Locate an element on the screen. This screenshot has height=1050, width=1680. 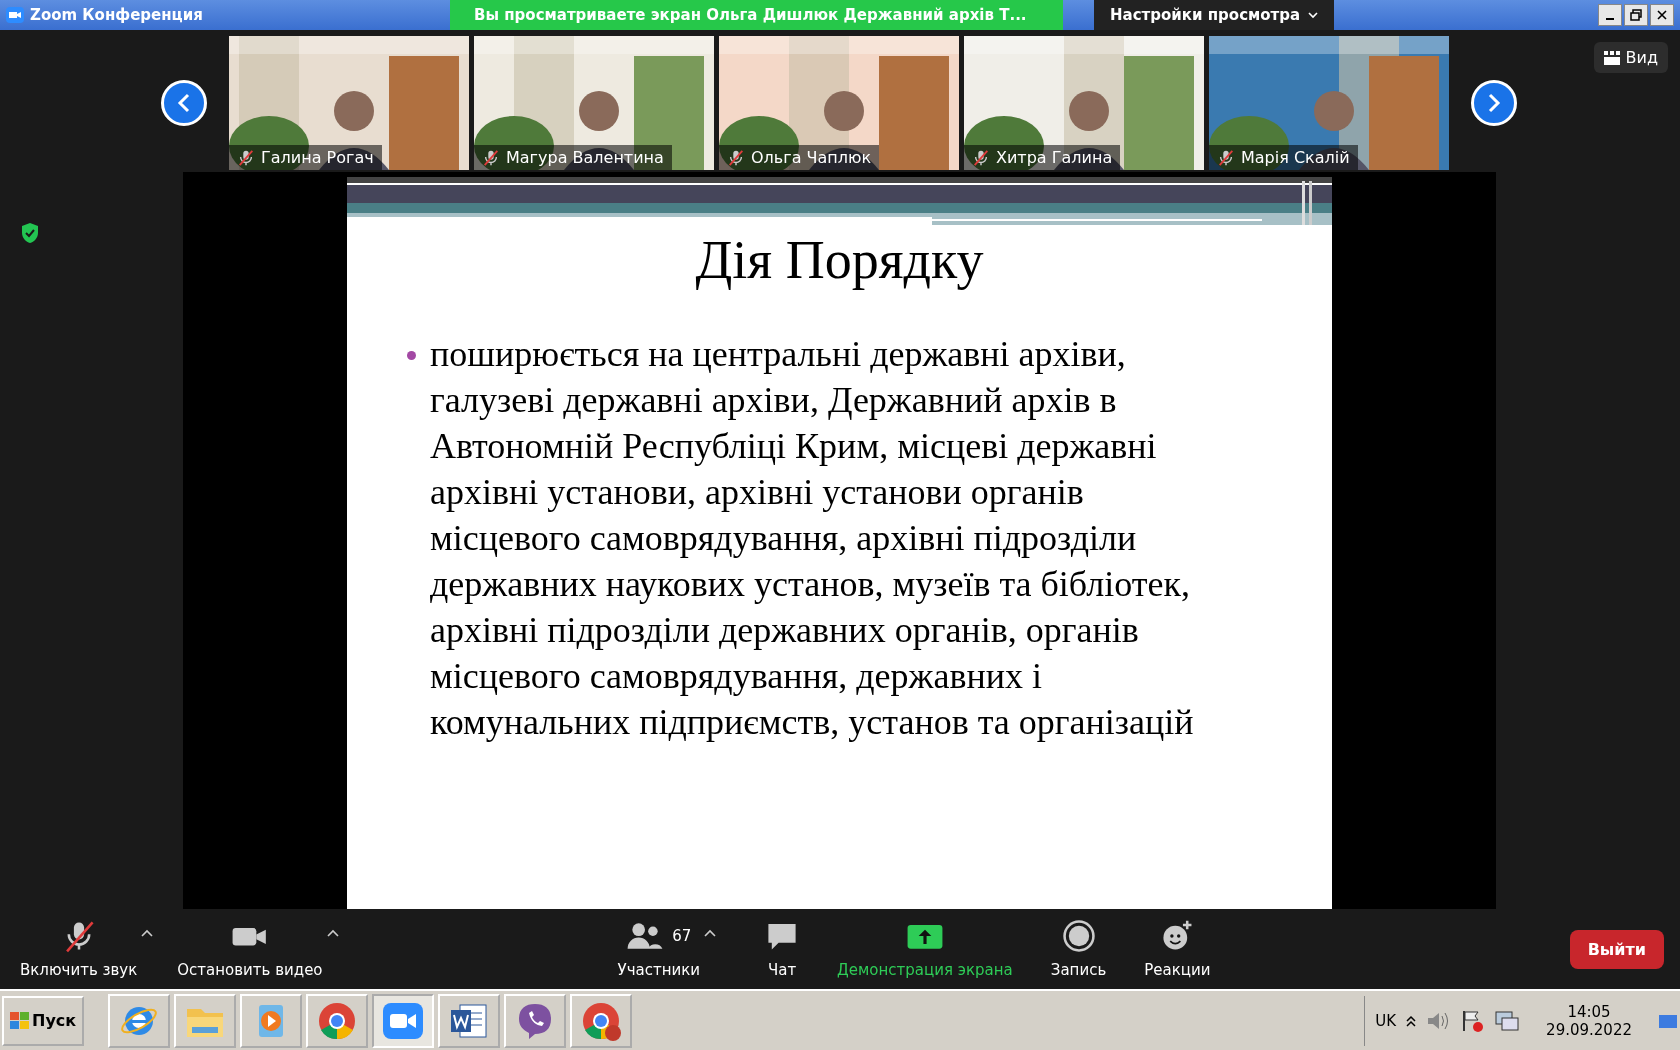
flag-warning-icon is located at coordinates (1472, 1020).